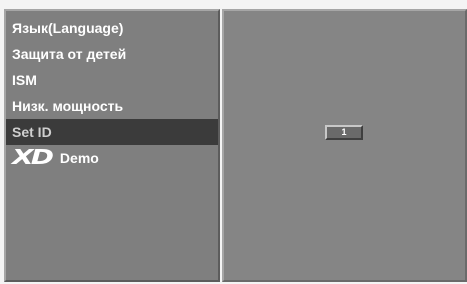  I want to click on menu-item-set-id: Set ID, so click(112, 132).